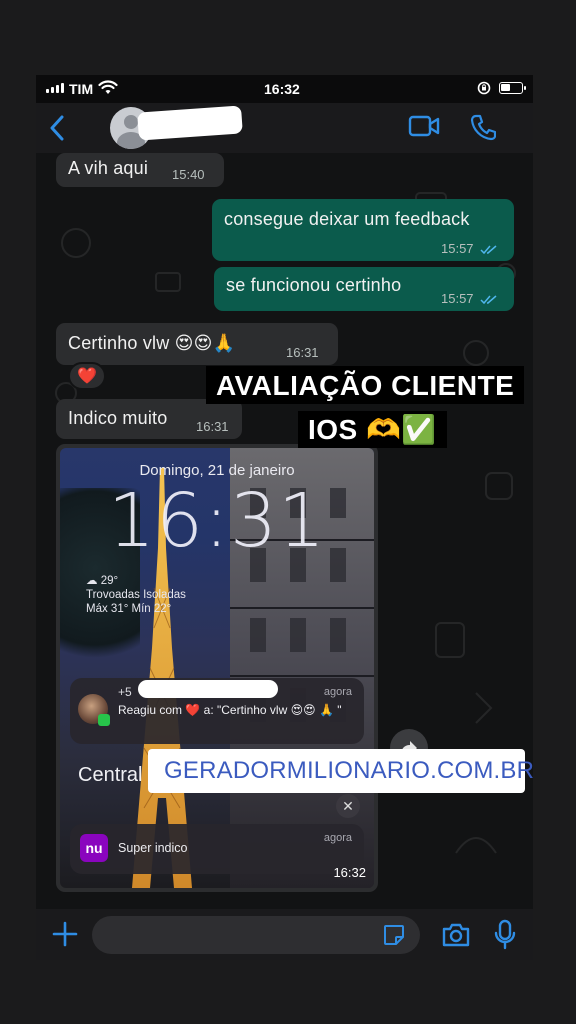 This screenshot has width=576, height=1024. What do you see at coordinates (217, 849) in the screenshot?
I see `notification-nubank: nu Super indico agora` at bounding box center [217, 849].